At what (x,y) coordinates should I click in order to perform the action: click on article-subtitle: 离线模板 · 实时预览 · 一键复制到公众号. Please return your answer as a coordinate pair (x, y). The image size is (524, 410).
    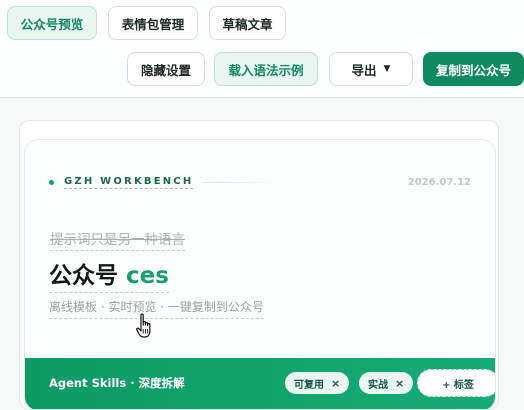
    Looking at the image, I should click on (156, 308).